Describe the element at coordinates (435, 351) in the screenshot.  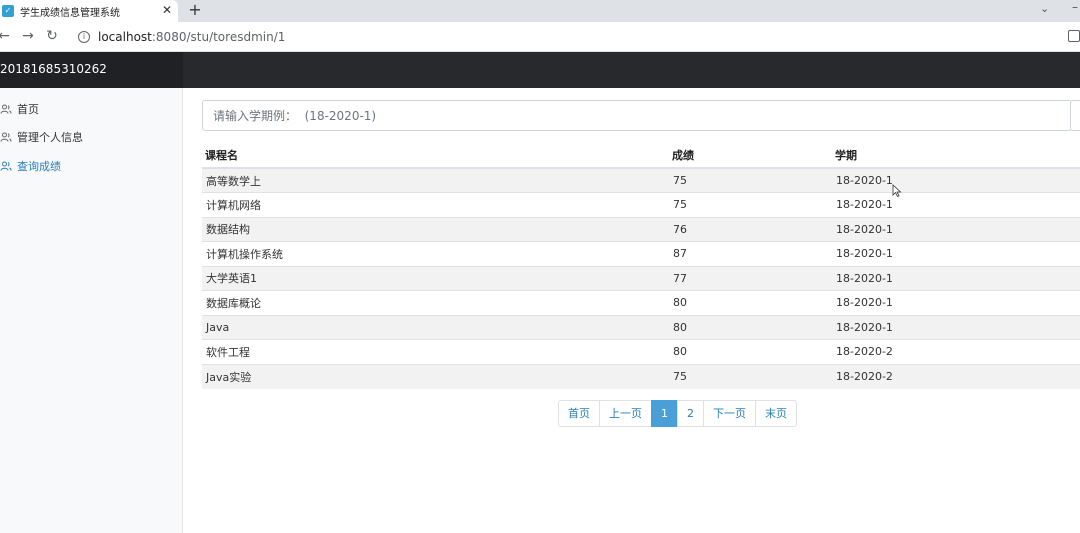
I see `cell-course: 软件工程` at that location.